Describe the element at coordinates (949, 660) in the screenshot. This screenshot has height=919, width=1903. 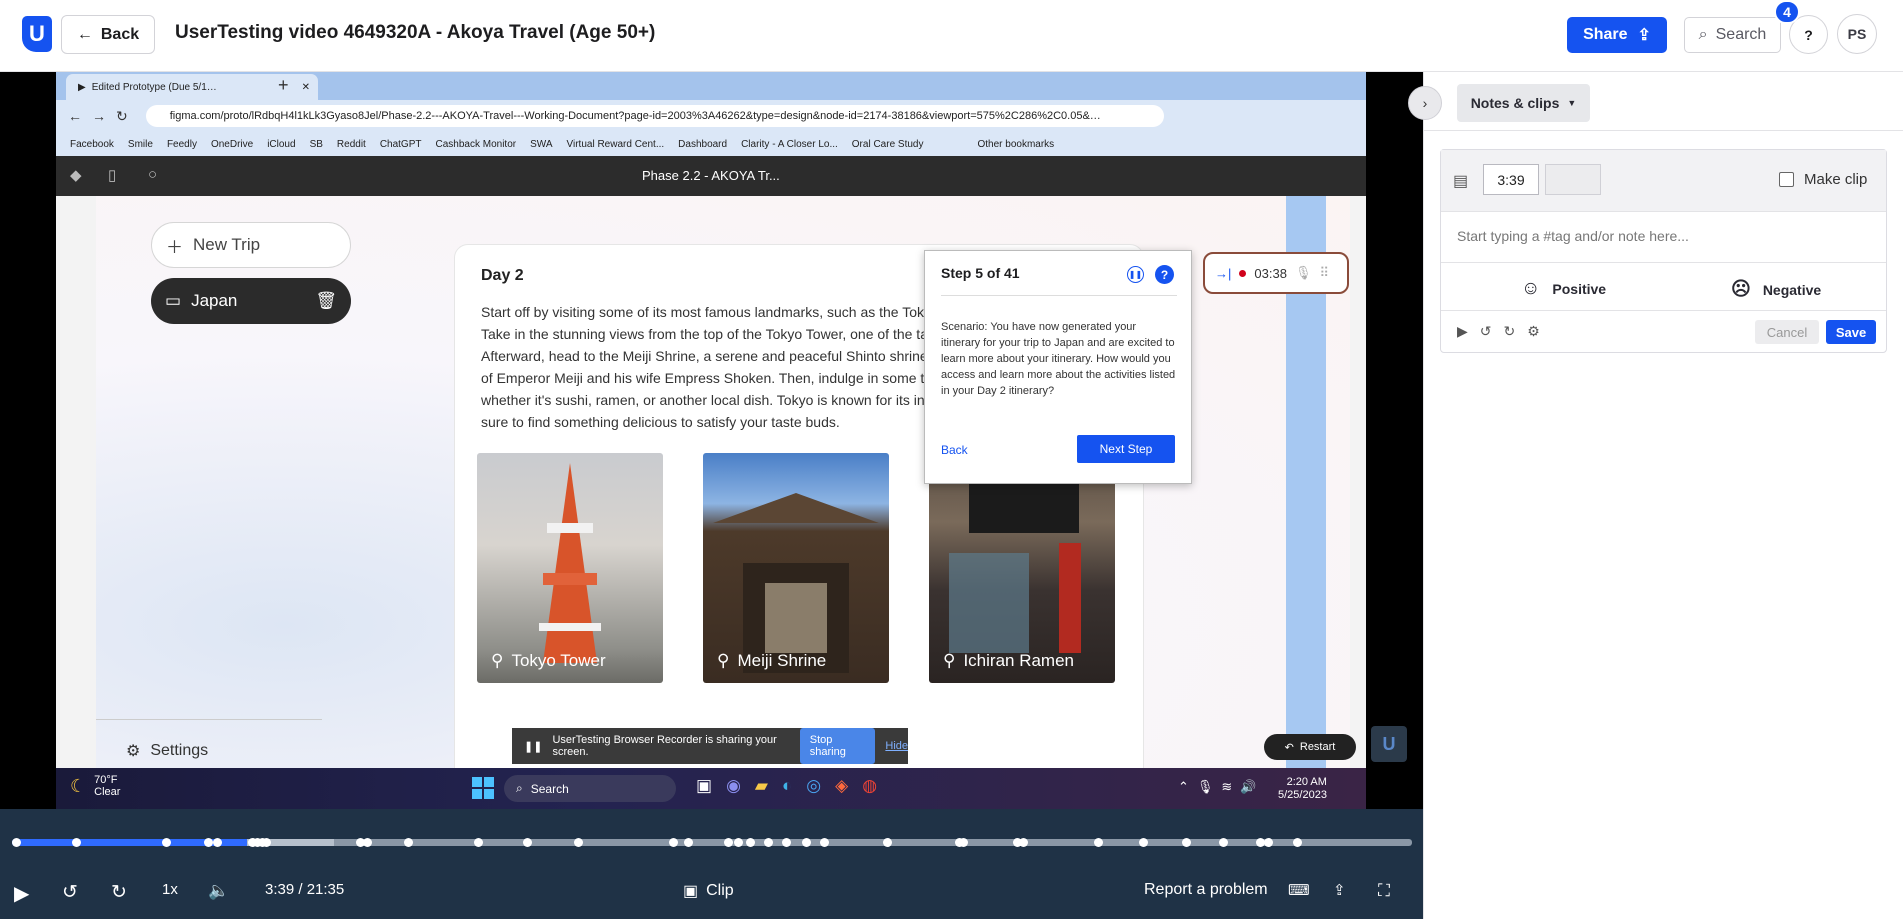
I see `location-pin-icon: ⚲` at that location.